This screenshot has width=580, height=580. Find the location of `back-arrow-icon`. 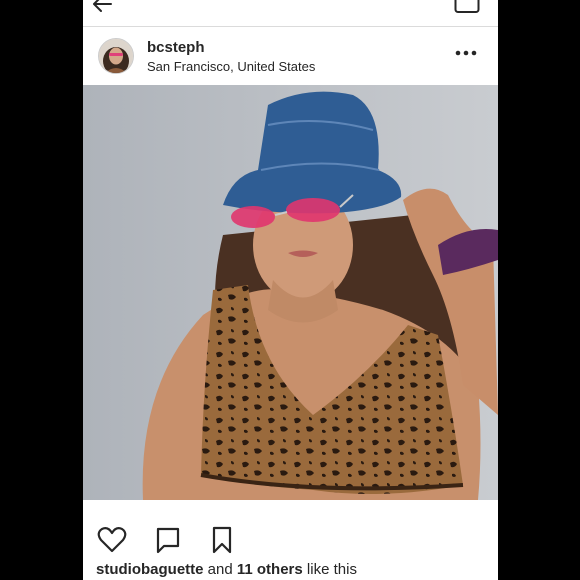

back-arrow-icon is located at coordinates (102, 7).